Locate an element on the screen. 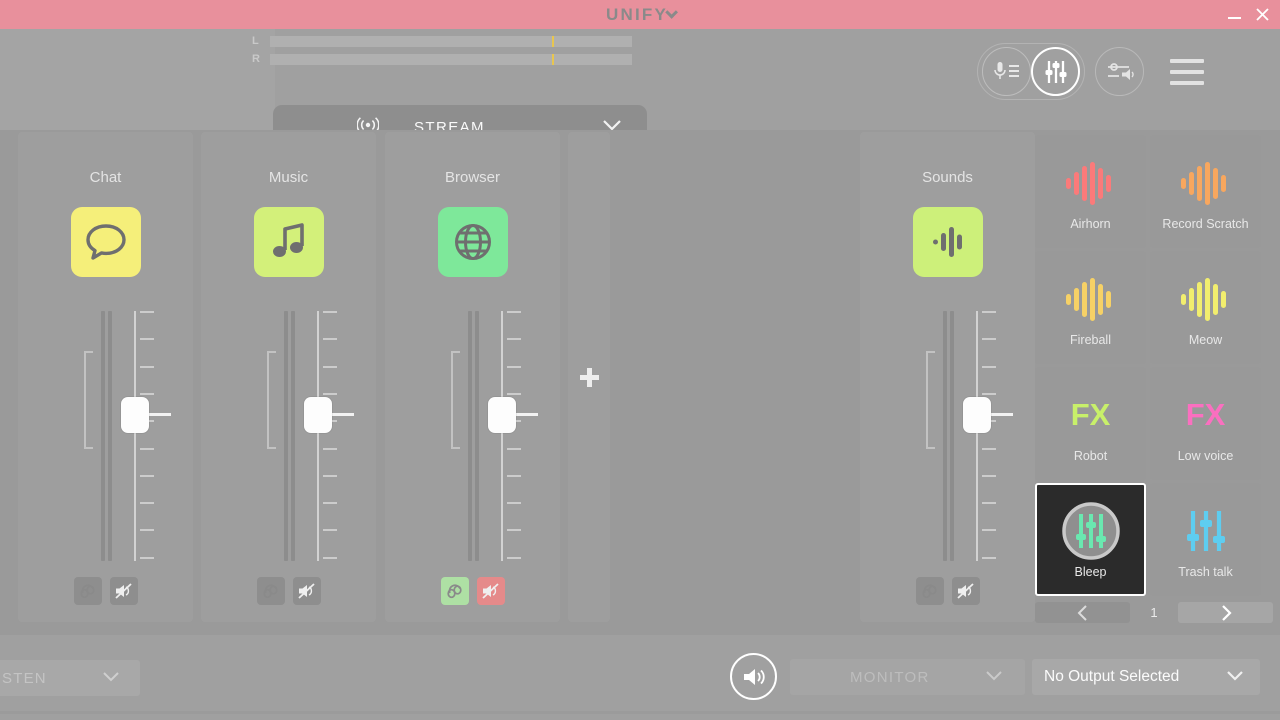 This screenshot has width=1280, height=720. meter-peak-left is located at coordinates (553, 41).